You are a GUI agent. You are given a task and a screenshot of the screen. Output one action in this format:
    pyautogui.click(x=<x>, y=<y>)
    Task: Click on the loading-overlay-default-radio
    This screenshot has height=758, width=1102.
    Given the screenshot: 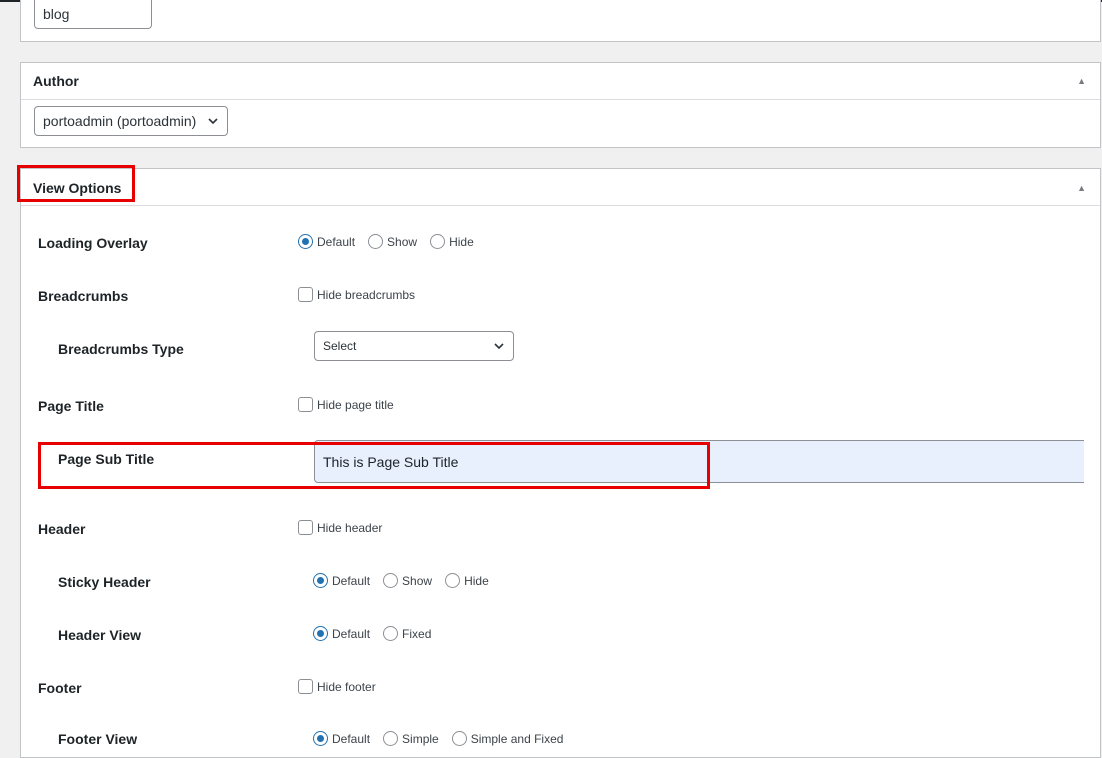 What is the action you would take?
    pyautogui.click(x=305, y=241)
    